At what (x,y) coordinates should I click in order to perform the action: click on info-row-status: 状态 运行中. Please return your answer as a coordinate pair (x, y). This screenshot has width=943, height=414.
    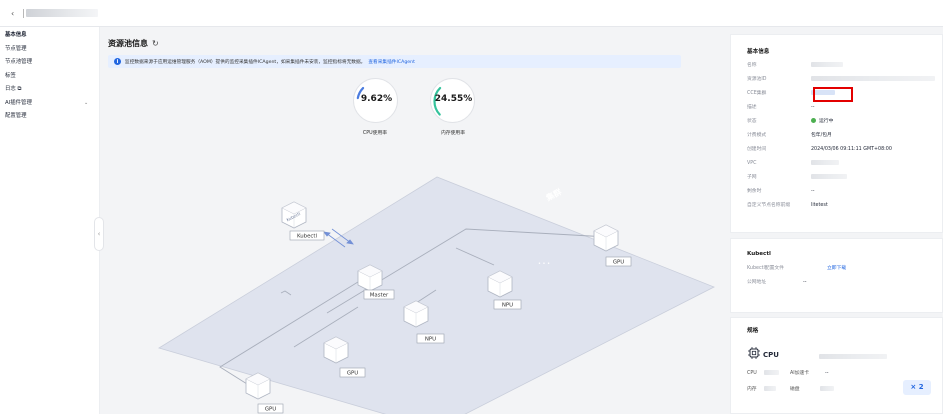
    Looking at the image, I should click on (844, 122).